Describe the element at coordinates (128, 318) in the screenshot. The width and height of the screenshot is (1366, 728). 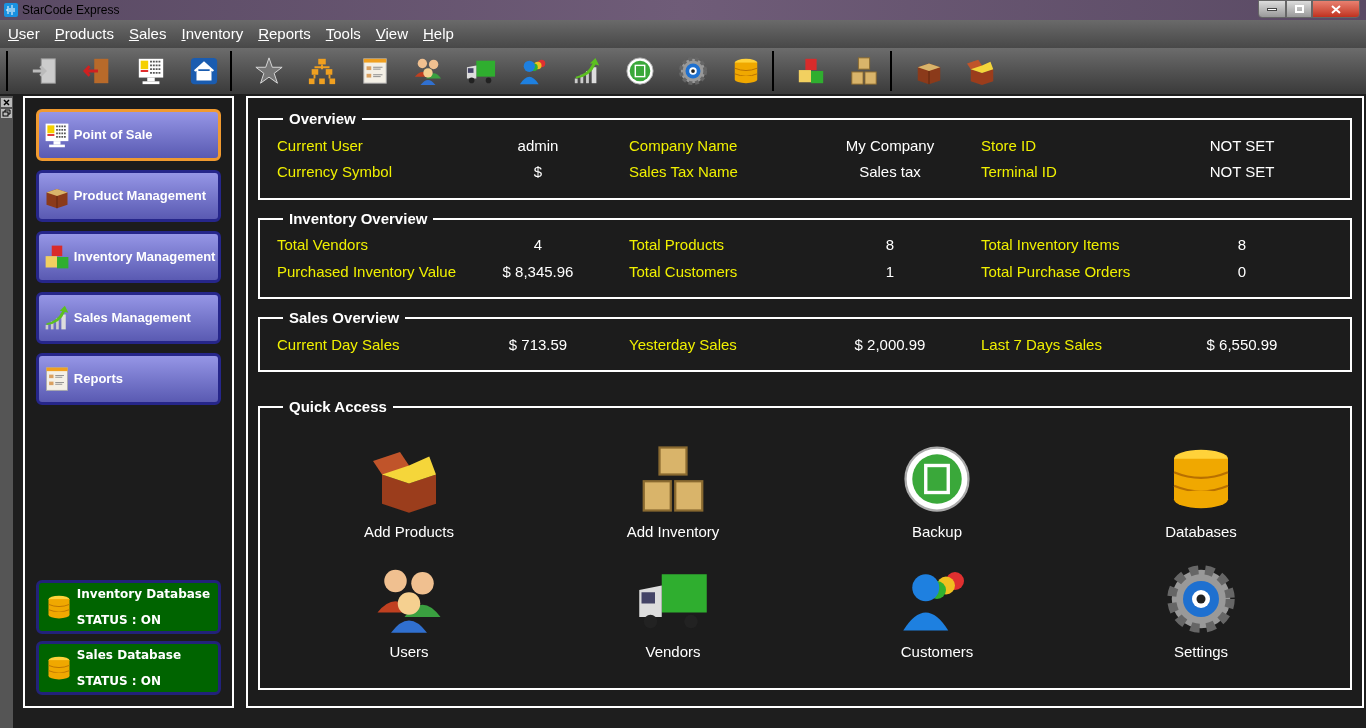
I see `sidebar-item: Sales Management` at that location.